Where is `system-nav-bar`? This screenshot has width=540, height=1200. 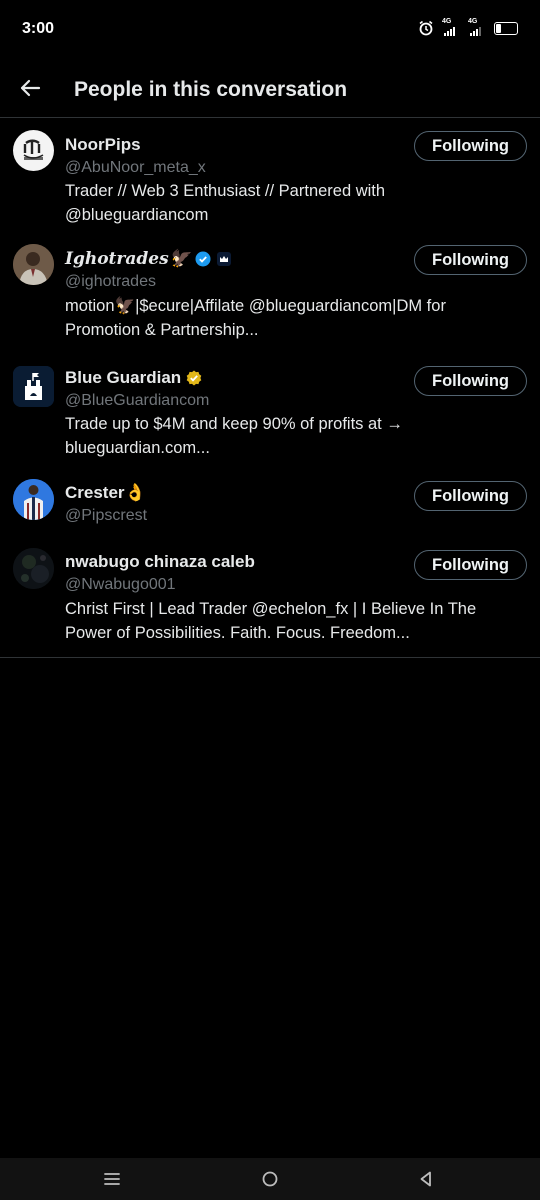
system-nav-bar is located at coordinates (270, 1179).